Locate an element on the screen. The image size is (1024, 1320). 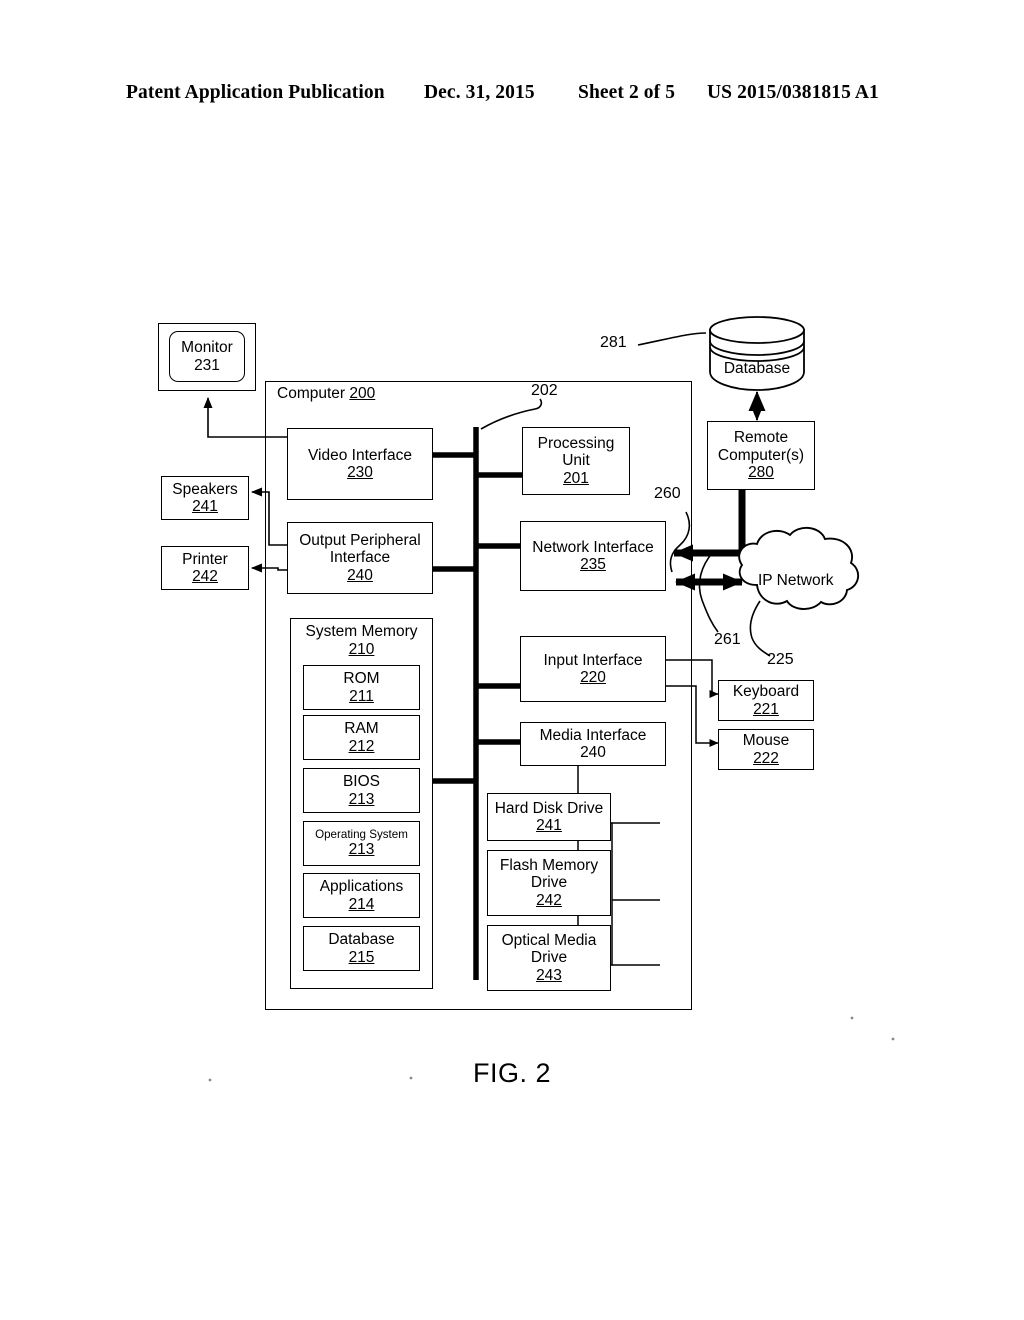
input-interface: Input Interface 220 is located at coordinates (593, 669).